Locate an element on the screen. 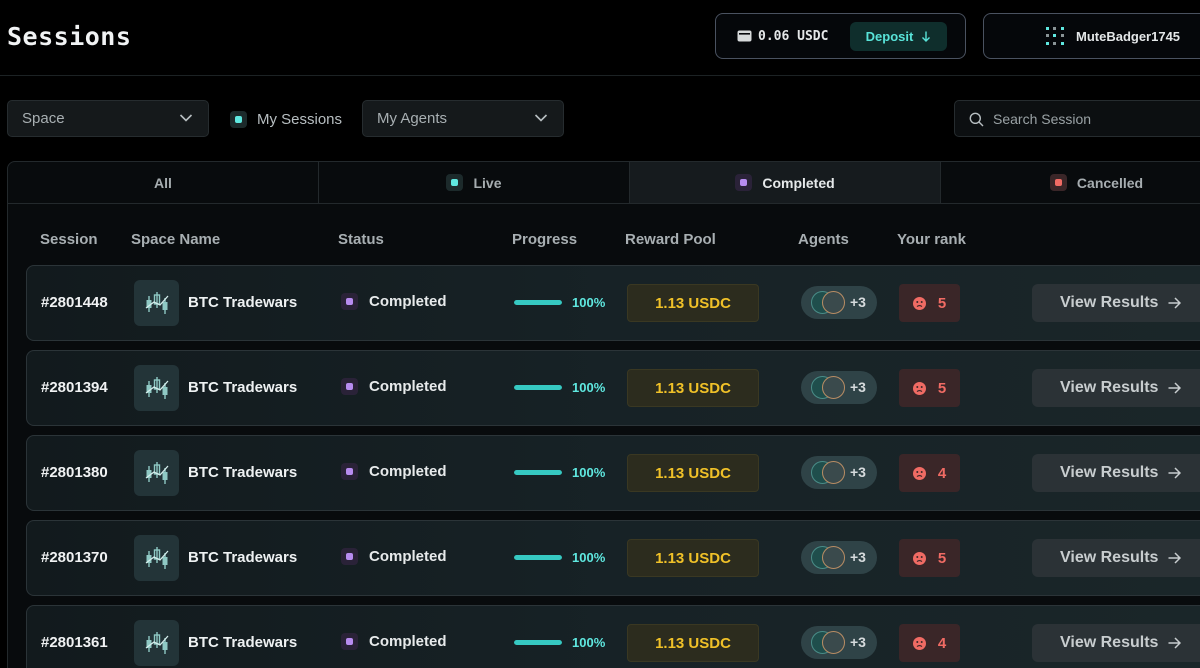 This screenshot has width=1200, height=668. tab-live: Live is located at coordinates (474, 182).